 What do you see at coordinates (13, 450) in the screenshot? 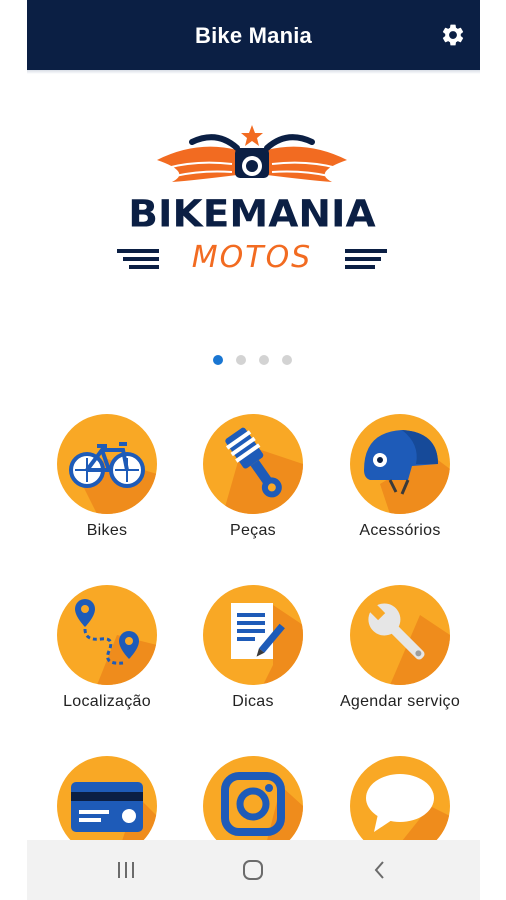
I see `screen-margin-left` at bounding box center [13, 450].